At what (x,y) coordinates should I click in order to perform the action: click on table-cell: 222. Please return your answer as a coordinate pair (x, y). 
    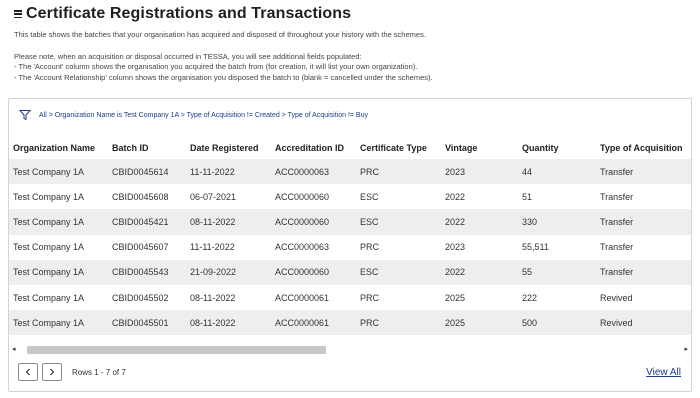
    Looking at the image, I should click on (530, 297).